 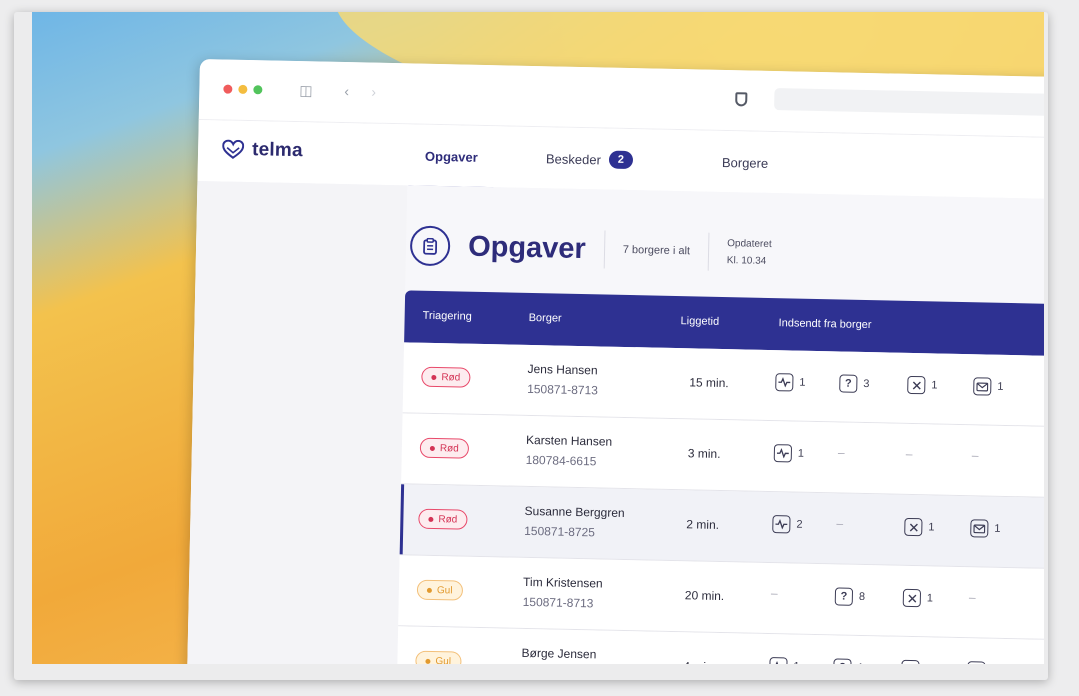 I want to click on submission-count: 3, so click(x=866, y=384).